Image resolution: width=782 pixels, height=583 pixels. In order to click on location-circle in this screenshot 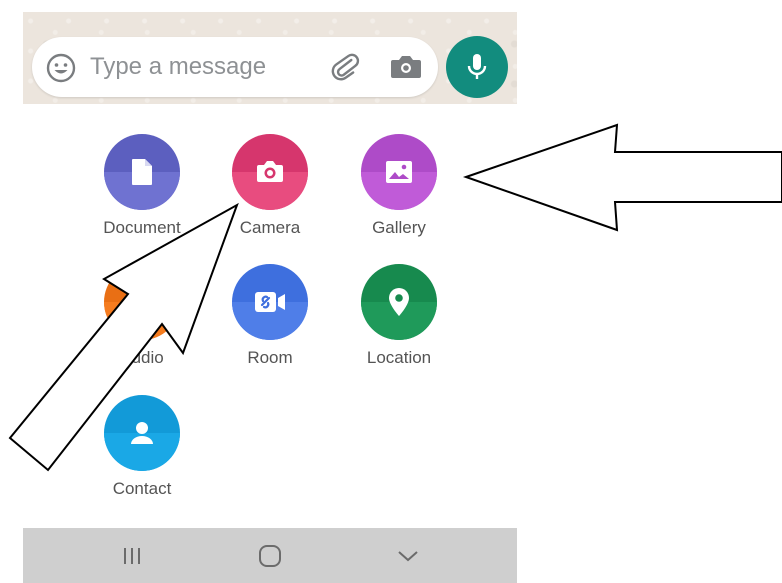, I will do `click(399, 302)`.